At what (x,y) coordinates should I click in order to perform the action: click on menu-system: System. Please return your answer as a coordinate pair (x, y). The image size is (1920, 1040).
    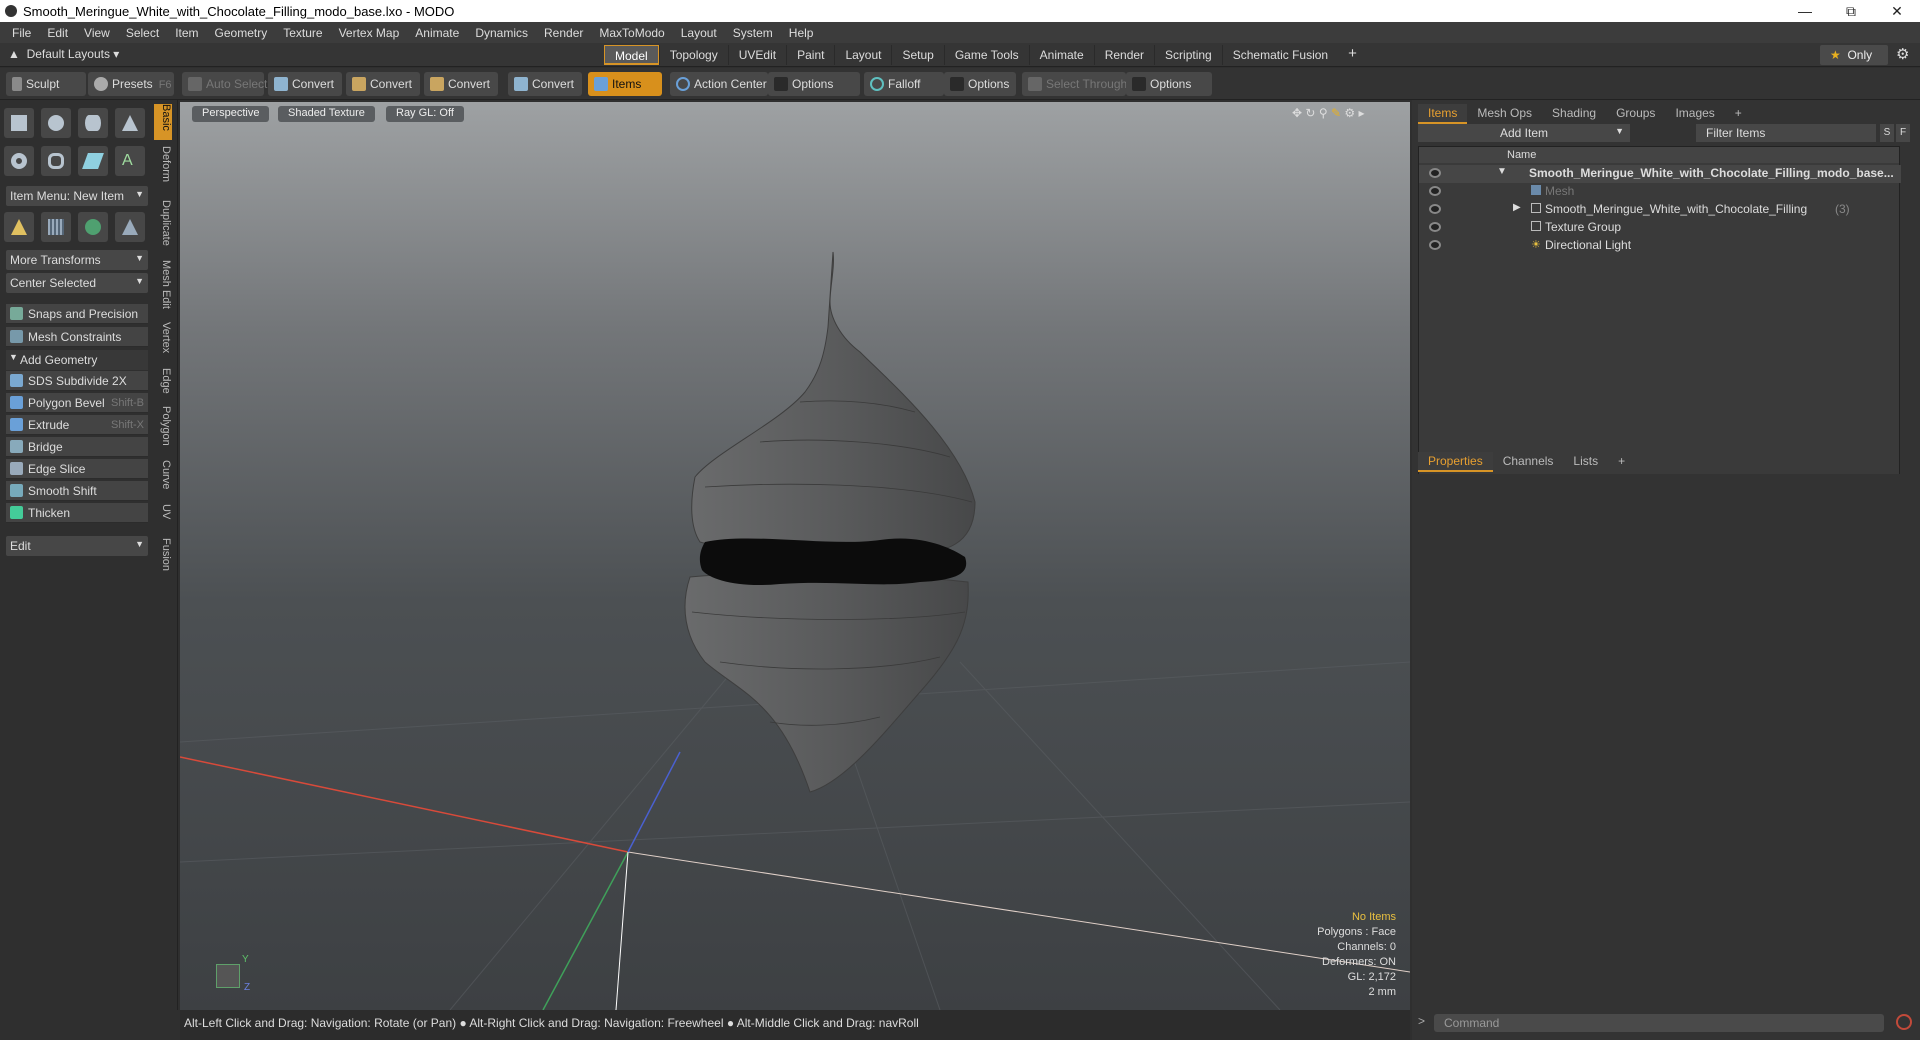
    Looking at the image, I should click on (753, 33).